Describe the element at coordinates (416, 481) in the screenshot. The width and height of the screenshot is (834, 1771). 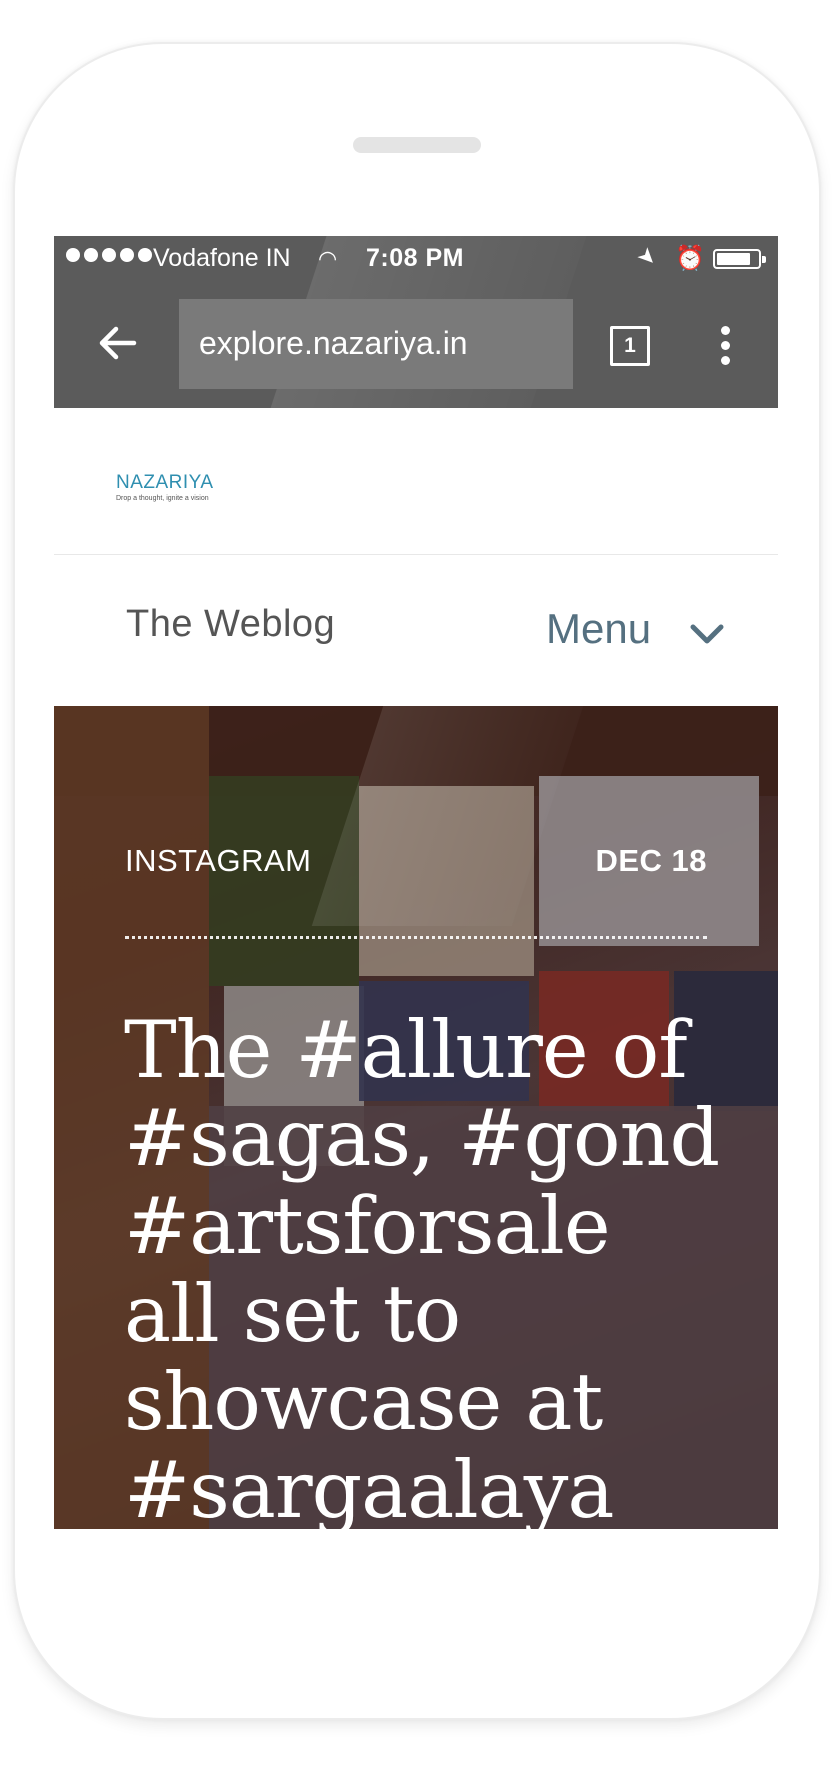
I see `site-header: NAZARIYA Drop a thought, ignite a vision` at that location.